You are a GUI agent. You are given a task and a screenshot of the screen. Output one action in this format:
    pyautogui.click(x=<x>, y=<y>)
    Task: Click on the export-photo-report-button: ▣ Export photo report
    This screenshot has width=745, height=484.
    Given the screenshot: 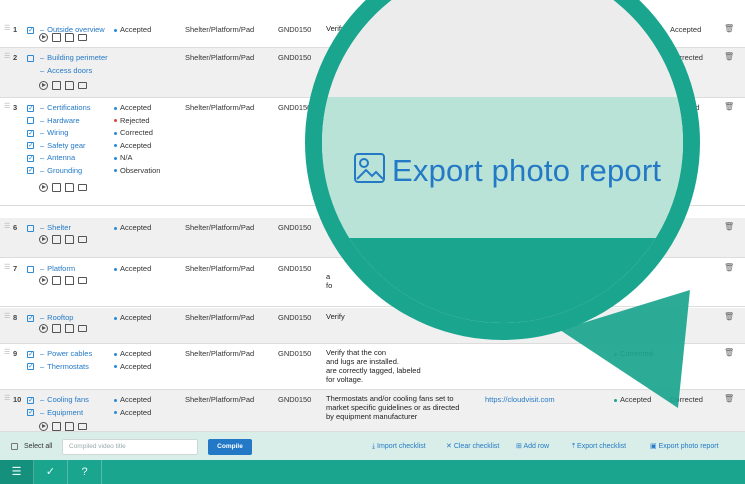 What is the action you would take?
    pyautogui.click(x=684, y=447)
    